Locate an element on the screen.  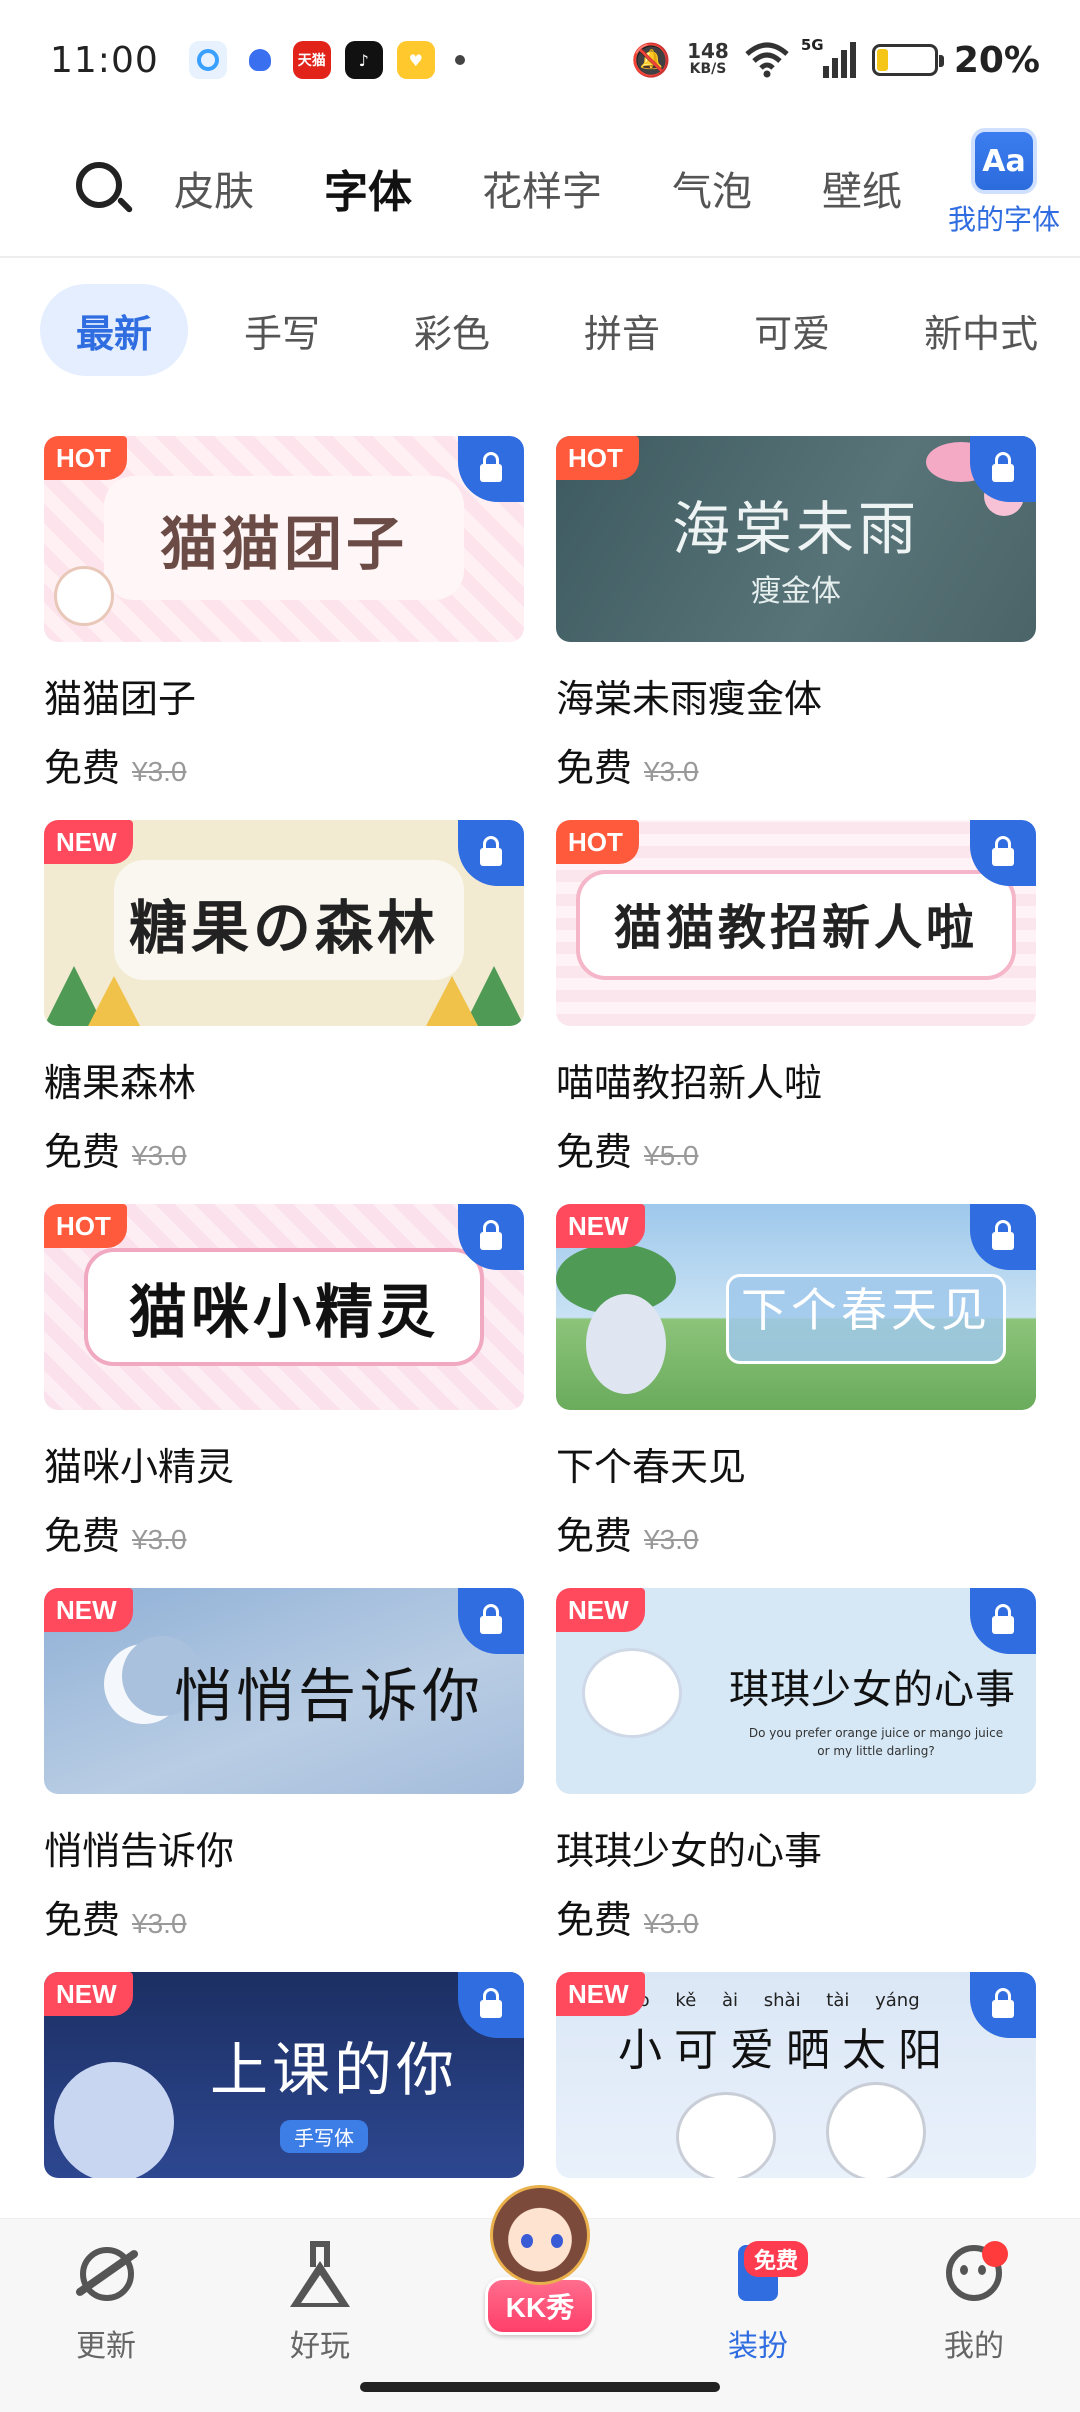
font-name: 琪琪少女的心事 is located at coordinates (689, 1851).